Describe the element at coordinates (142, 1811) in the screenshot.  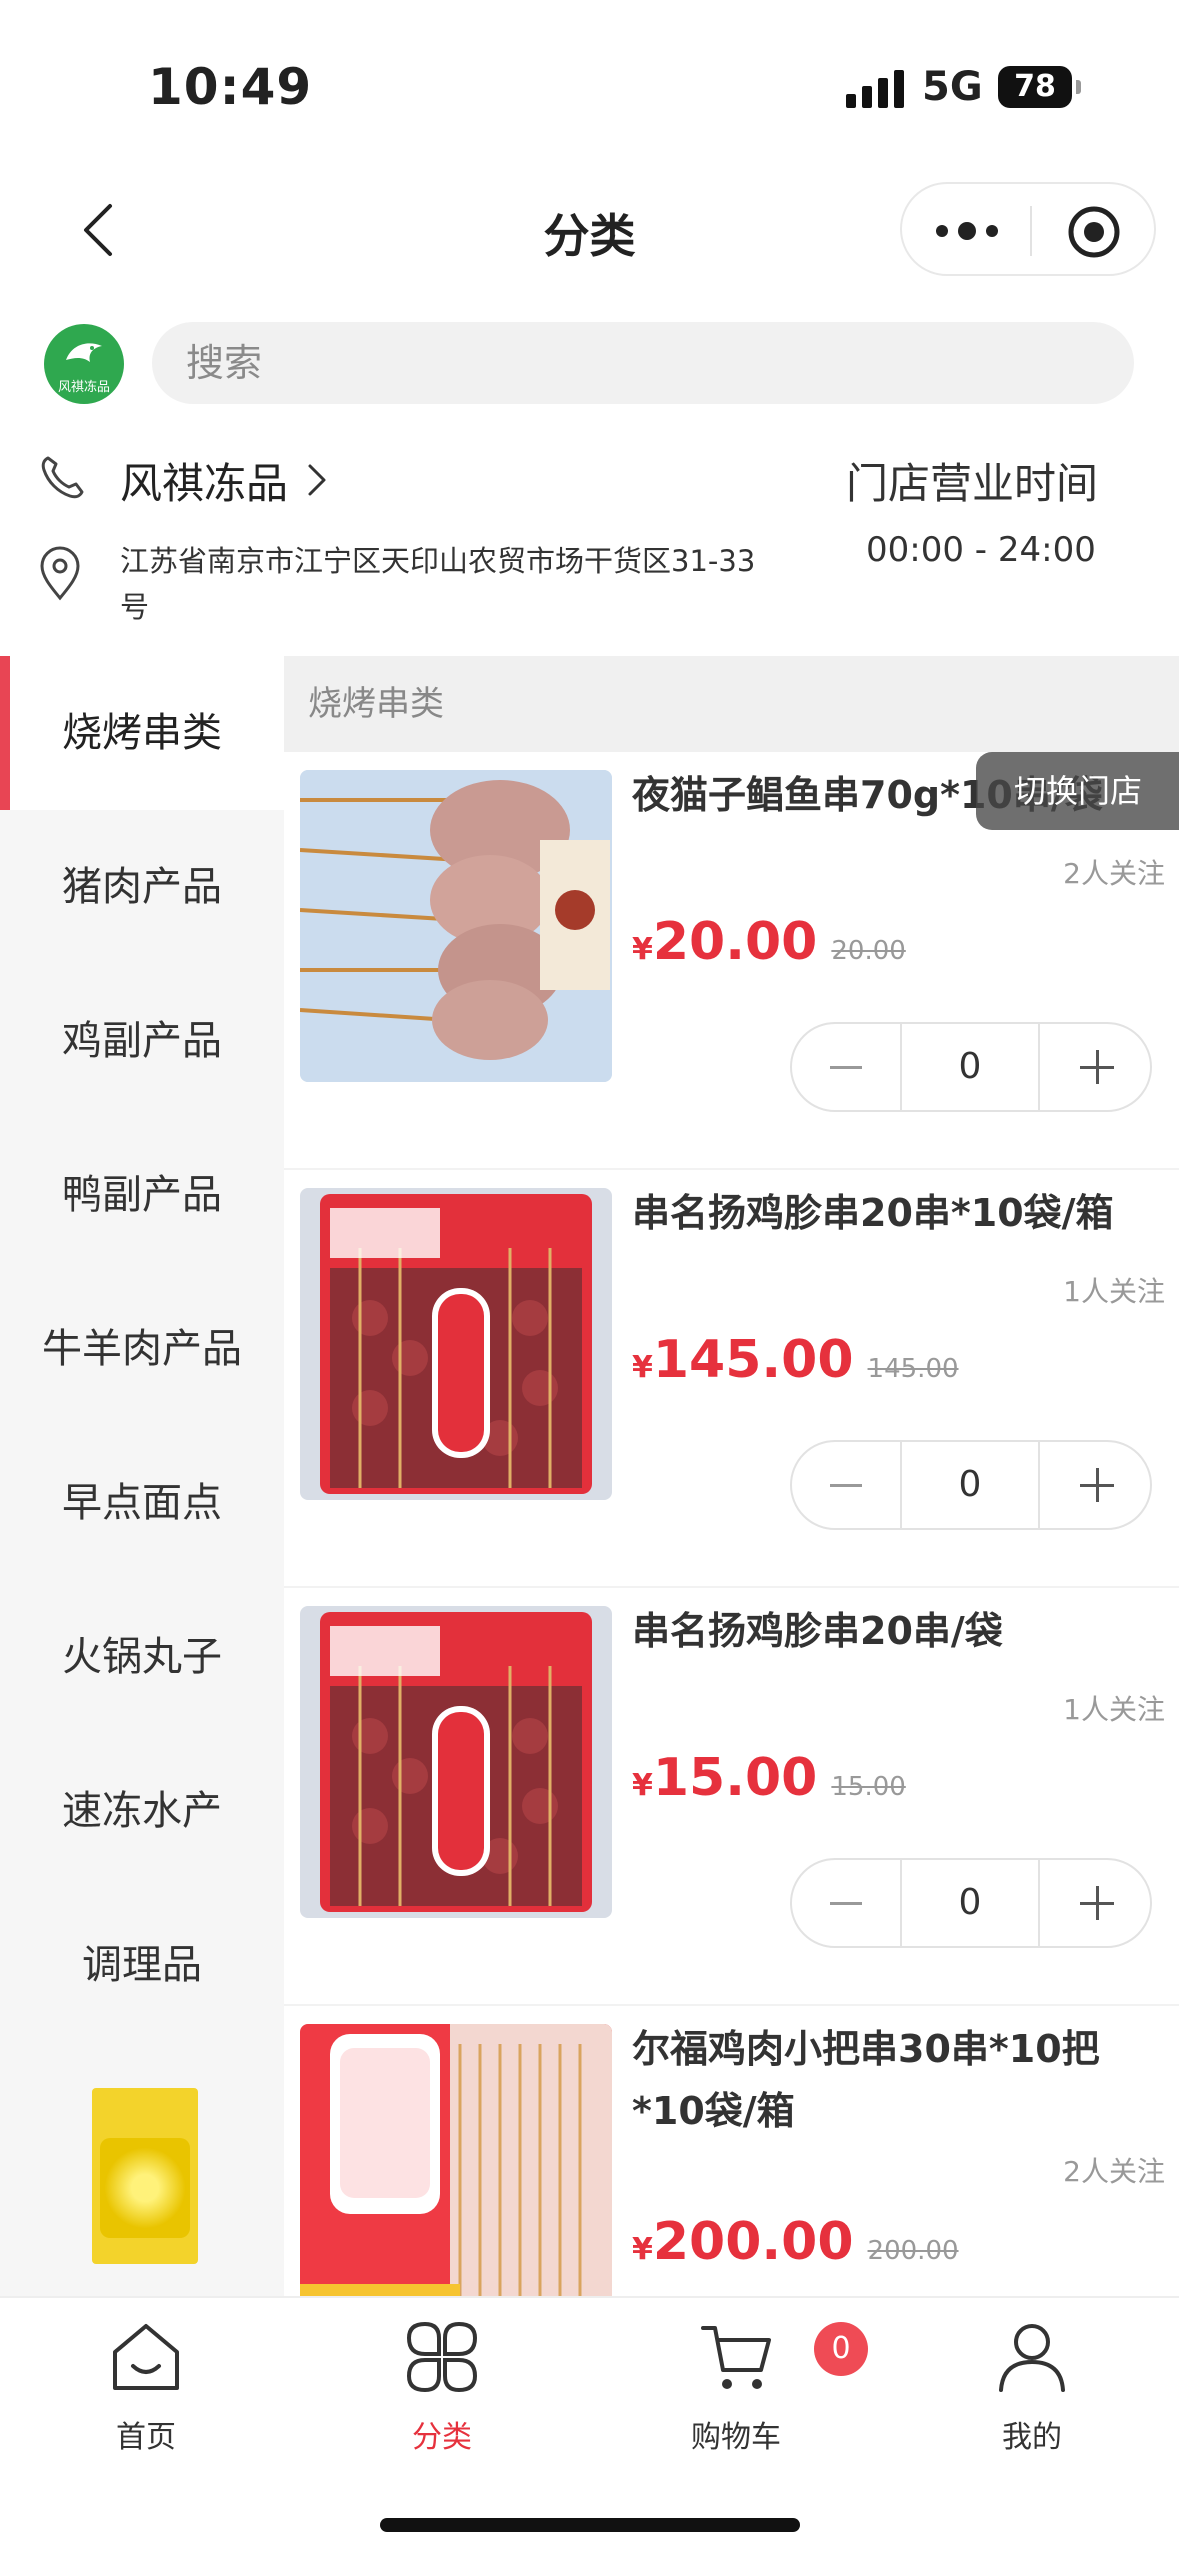
I see `sidebar-item-frozen-seafood: 速冻水产` at that location.